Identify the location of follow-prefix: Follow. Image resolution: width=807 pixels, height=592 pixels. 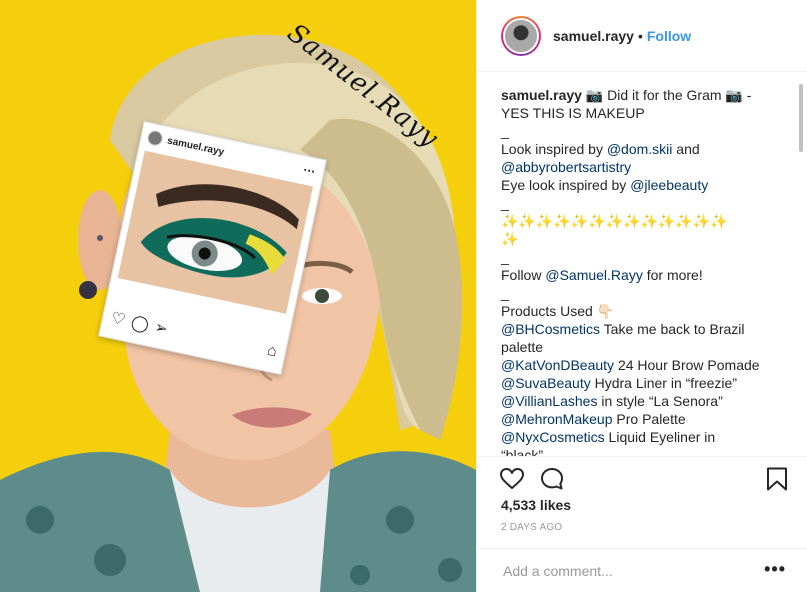
(523, 275).